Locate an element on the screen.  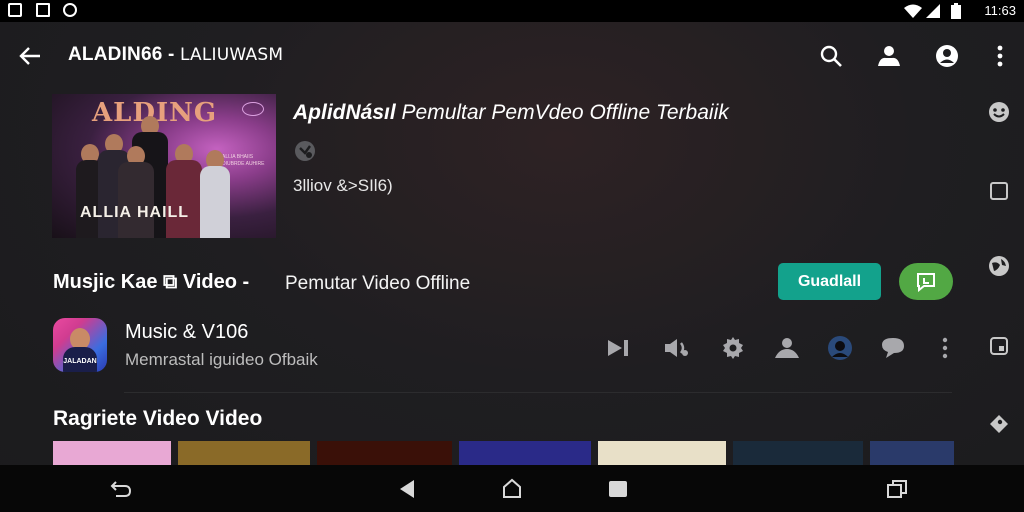
rail-title: Ragriete Video Video is located at coordinates (158, 418).